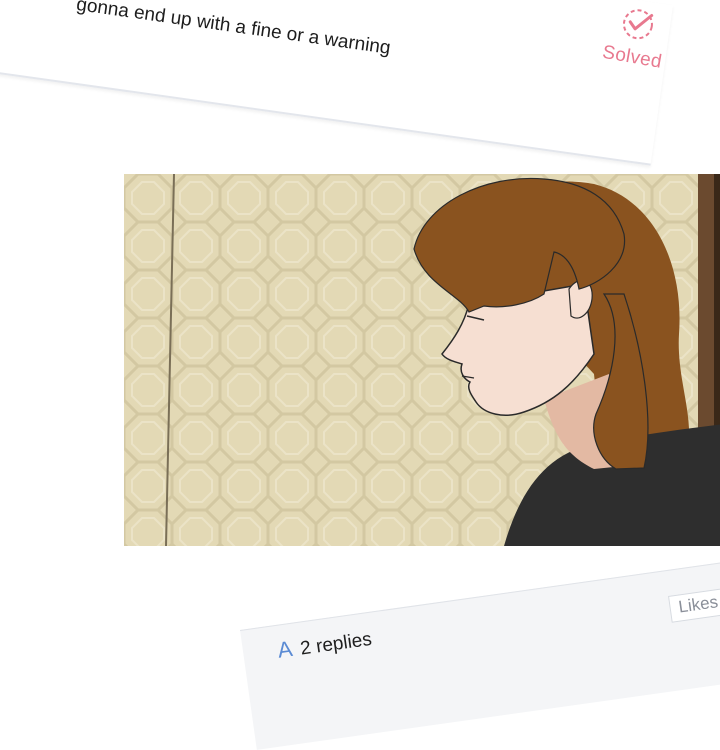 The width and height of the screenshot is (720, 750). Describe the element at coordinates (632, 57) in the screenshot. I see `solved-label: Solved` at that location.